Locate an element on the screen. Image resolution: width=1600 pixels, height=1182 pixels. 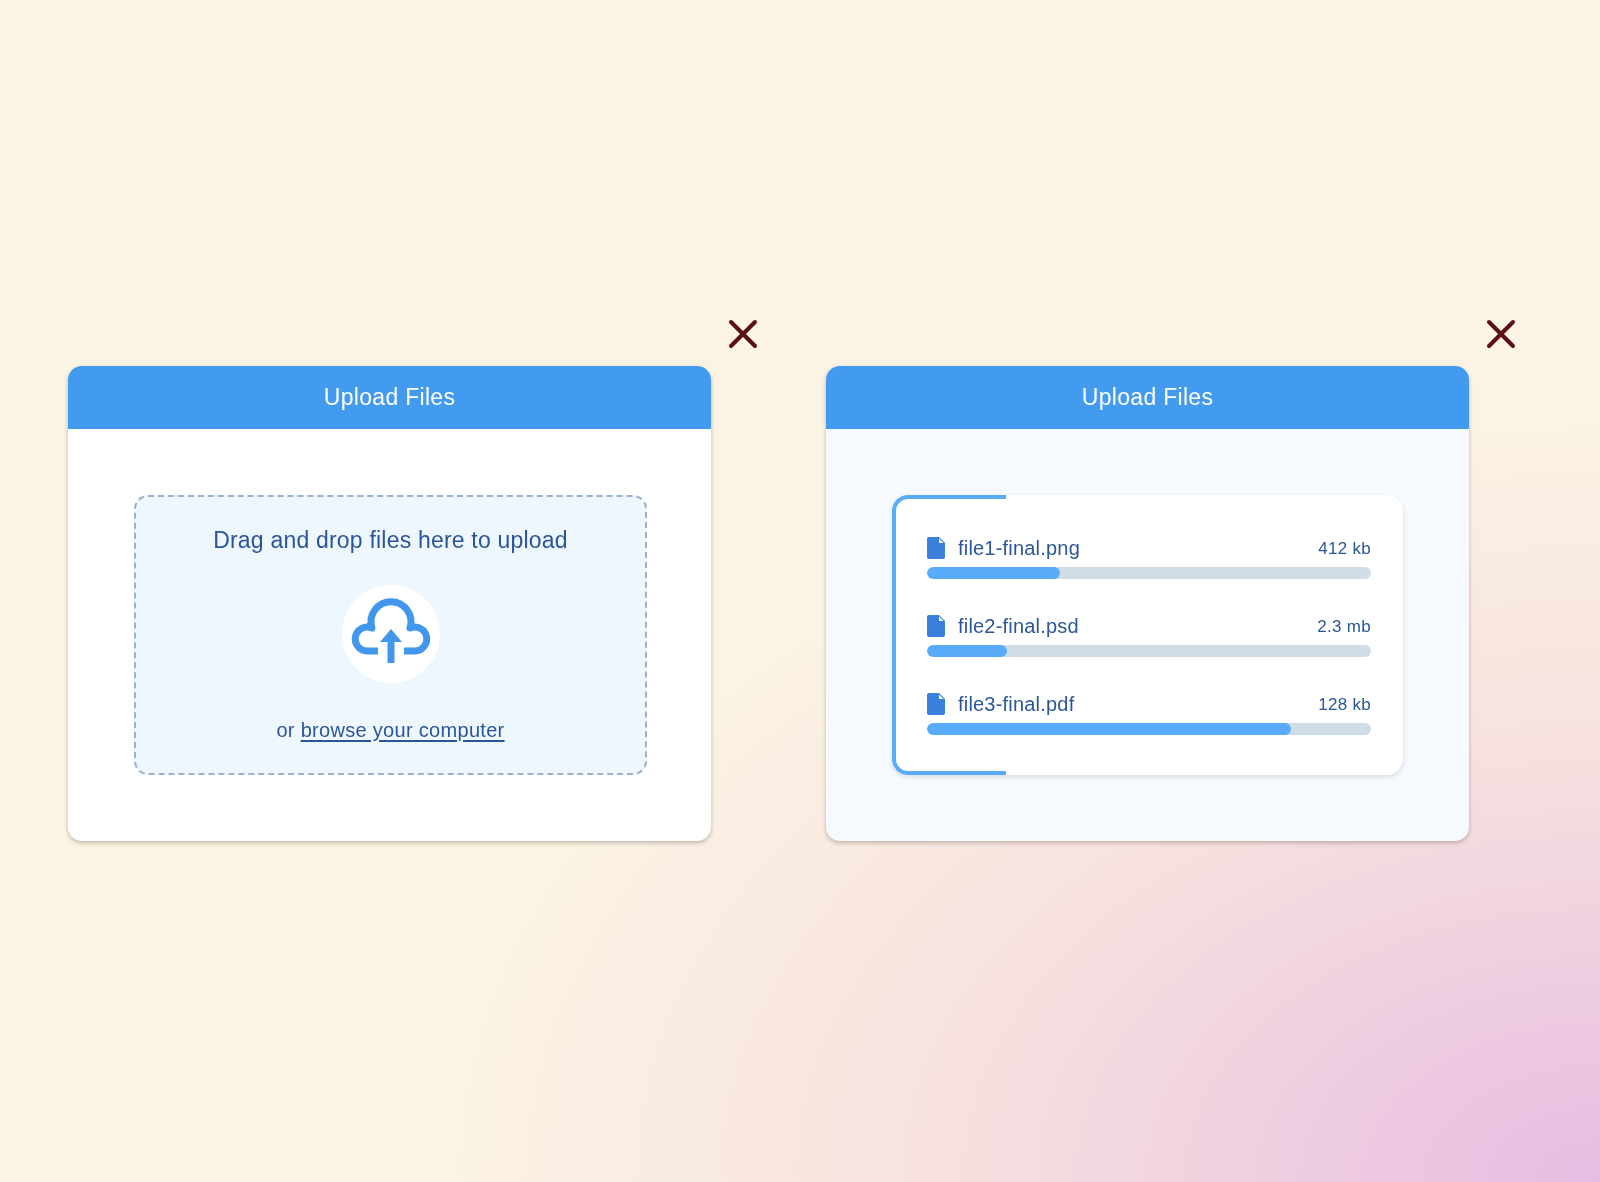
file-name: file1-final.png is located at coordinates (1019, 548).